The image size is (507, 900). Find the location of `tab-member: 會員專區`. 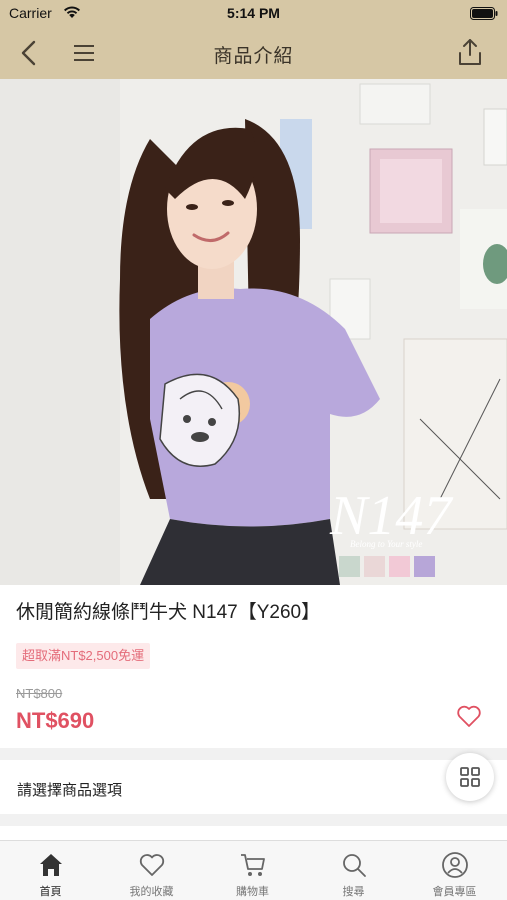

tab-member: 會員專區 is located at coordinates (454, 870).